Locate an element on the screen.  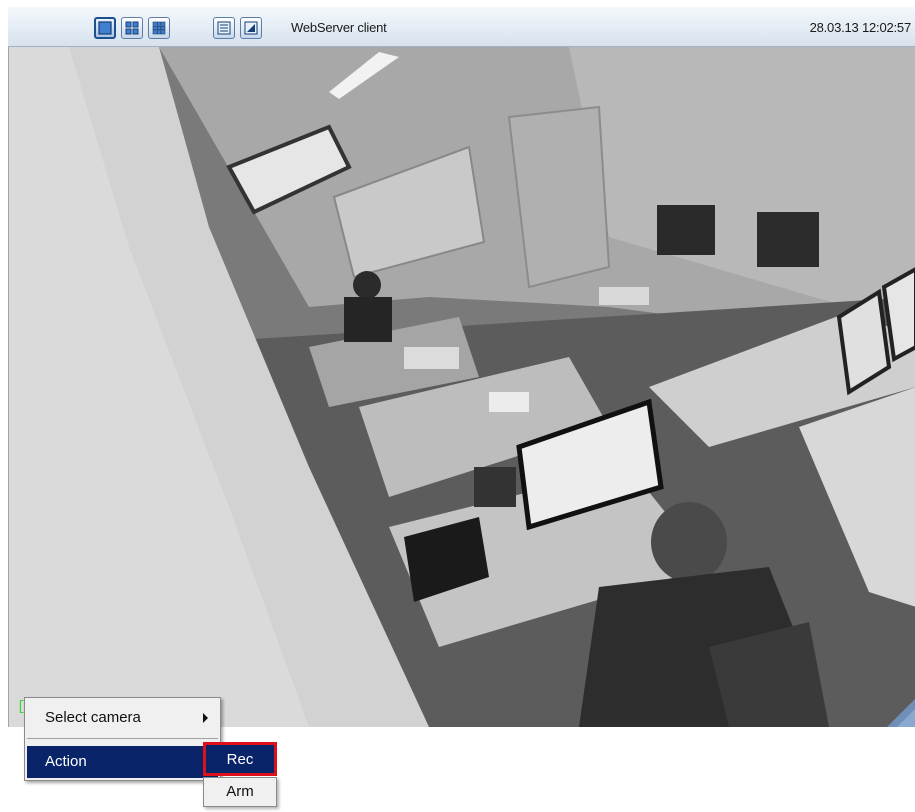
layout-3x3-icon is located at coordinates (159, 28).